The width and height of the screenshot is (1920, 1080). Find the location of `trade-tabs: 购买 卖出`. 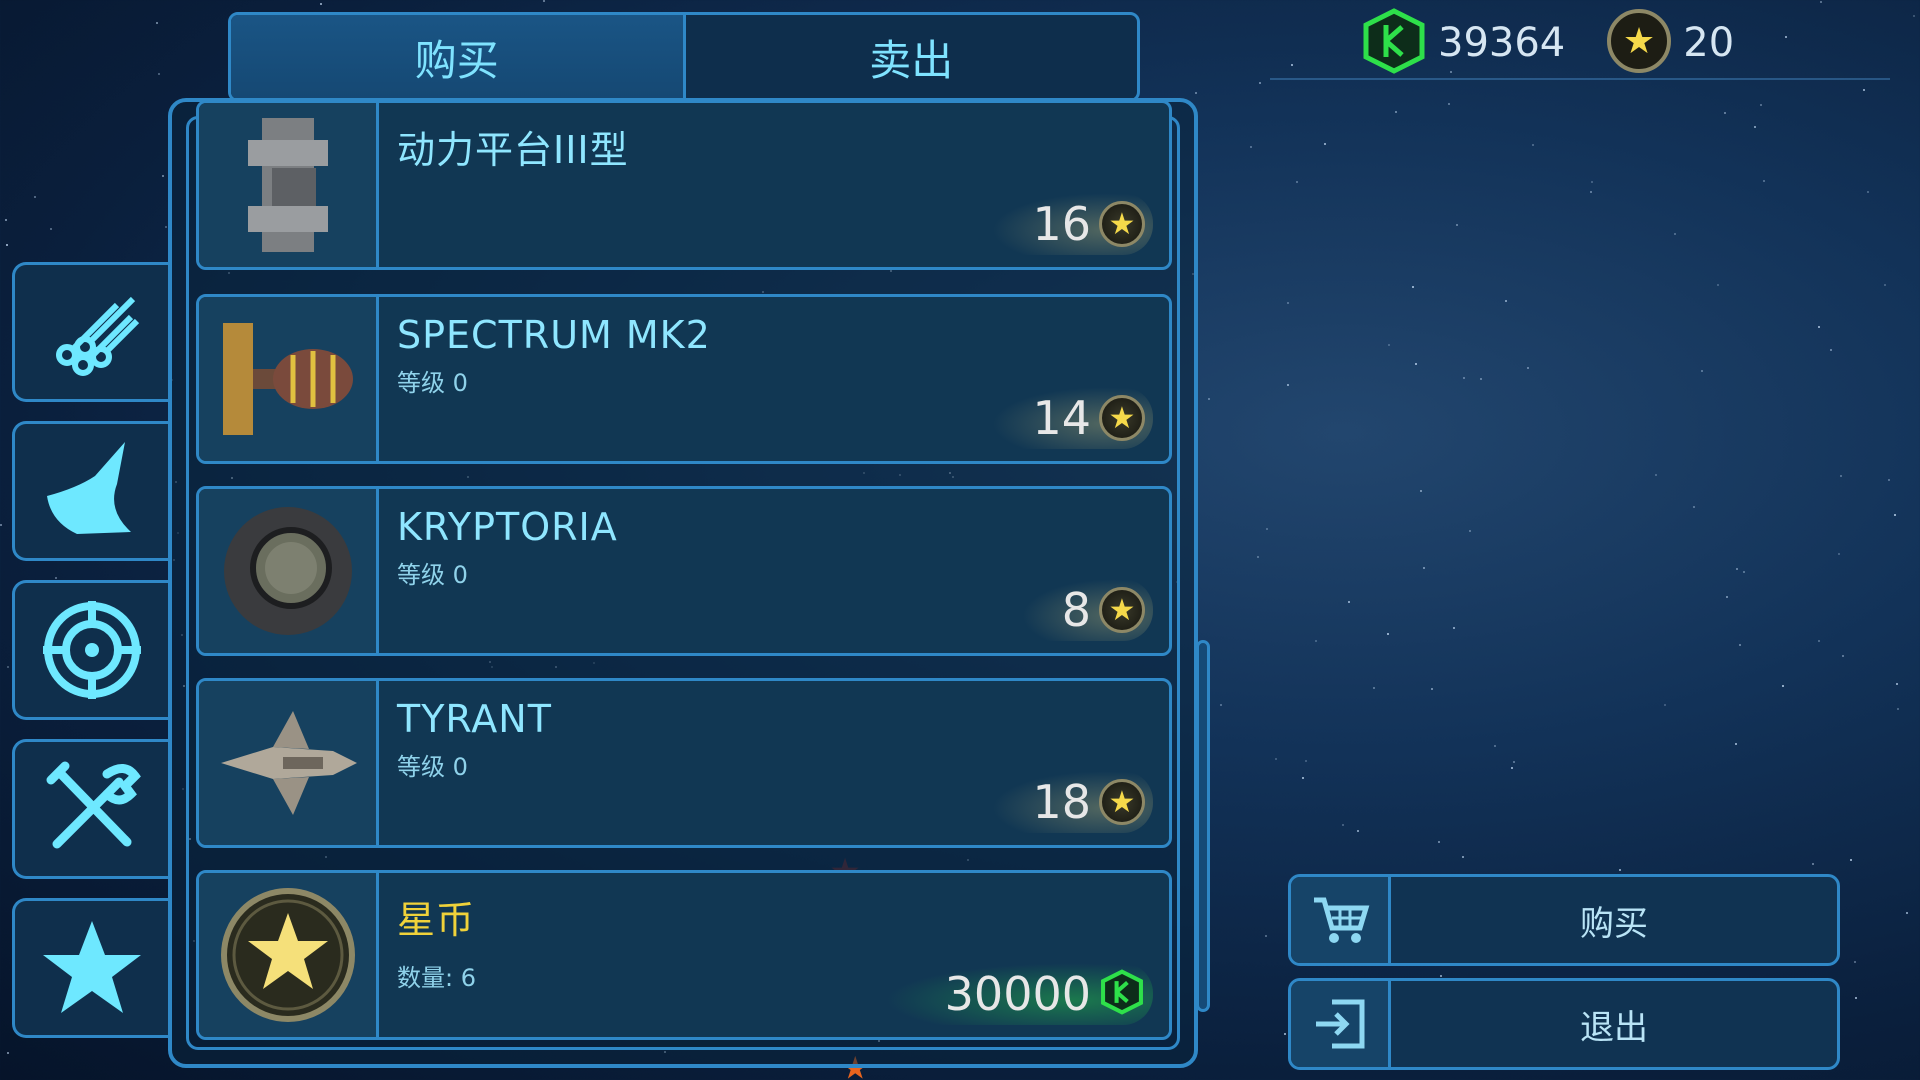

trade-tabs: 购买 卖出 is located at coordinates (684, 57).